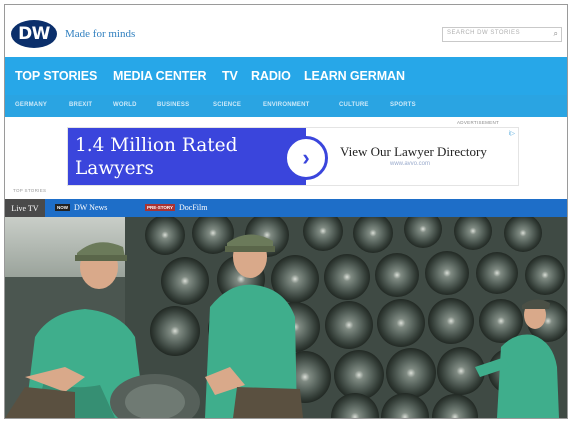 The width and height of the screenshot is (572, 421). Describe the element at coordinates (413, 152) in the screenshot. I see `ad-cta: View Our Lawyer Directory` at that location.